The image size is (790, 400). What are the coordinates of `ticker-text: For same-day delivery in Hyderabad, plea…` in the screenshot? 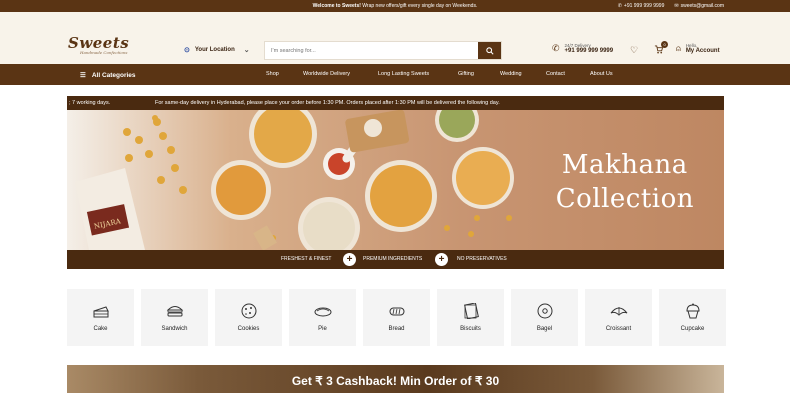 It's located at (327, 103).